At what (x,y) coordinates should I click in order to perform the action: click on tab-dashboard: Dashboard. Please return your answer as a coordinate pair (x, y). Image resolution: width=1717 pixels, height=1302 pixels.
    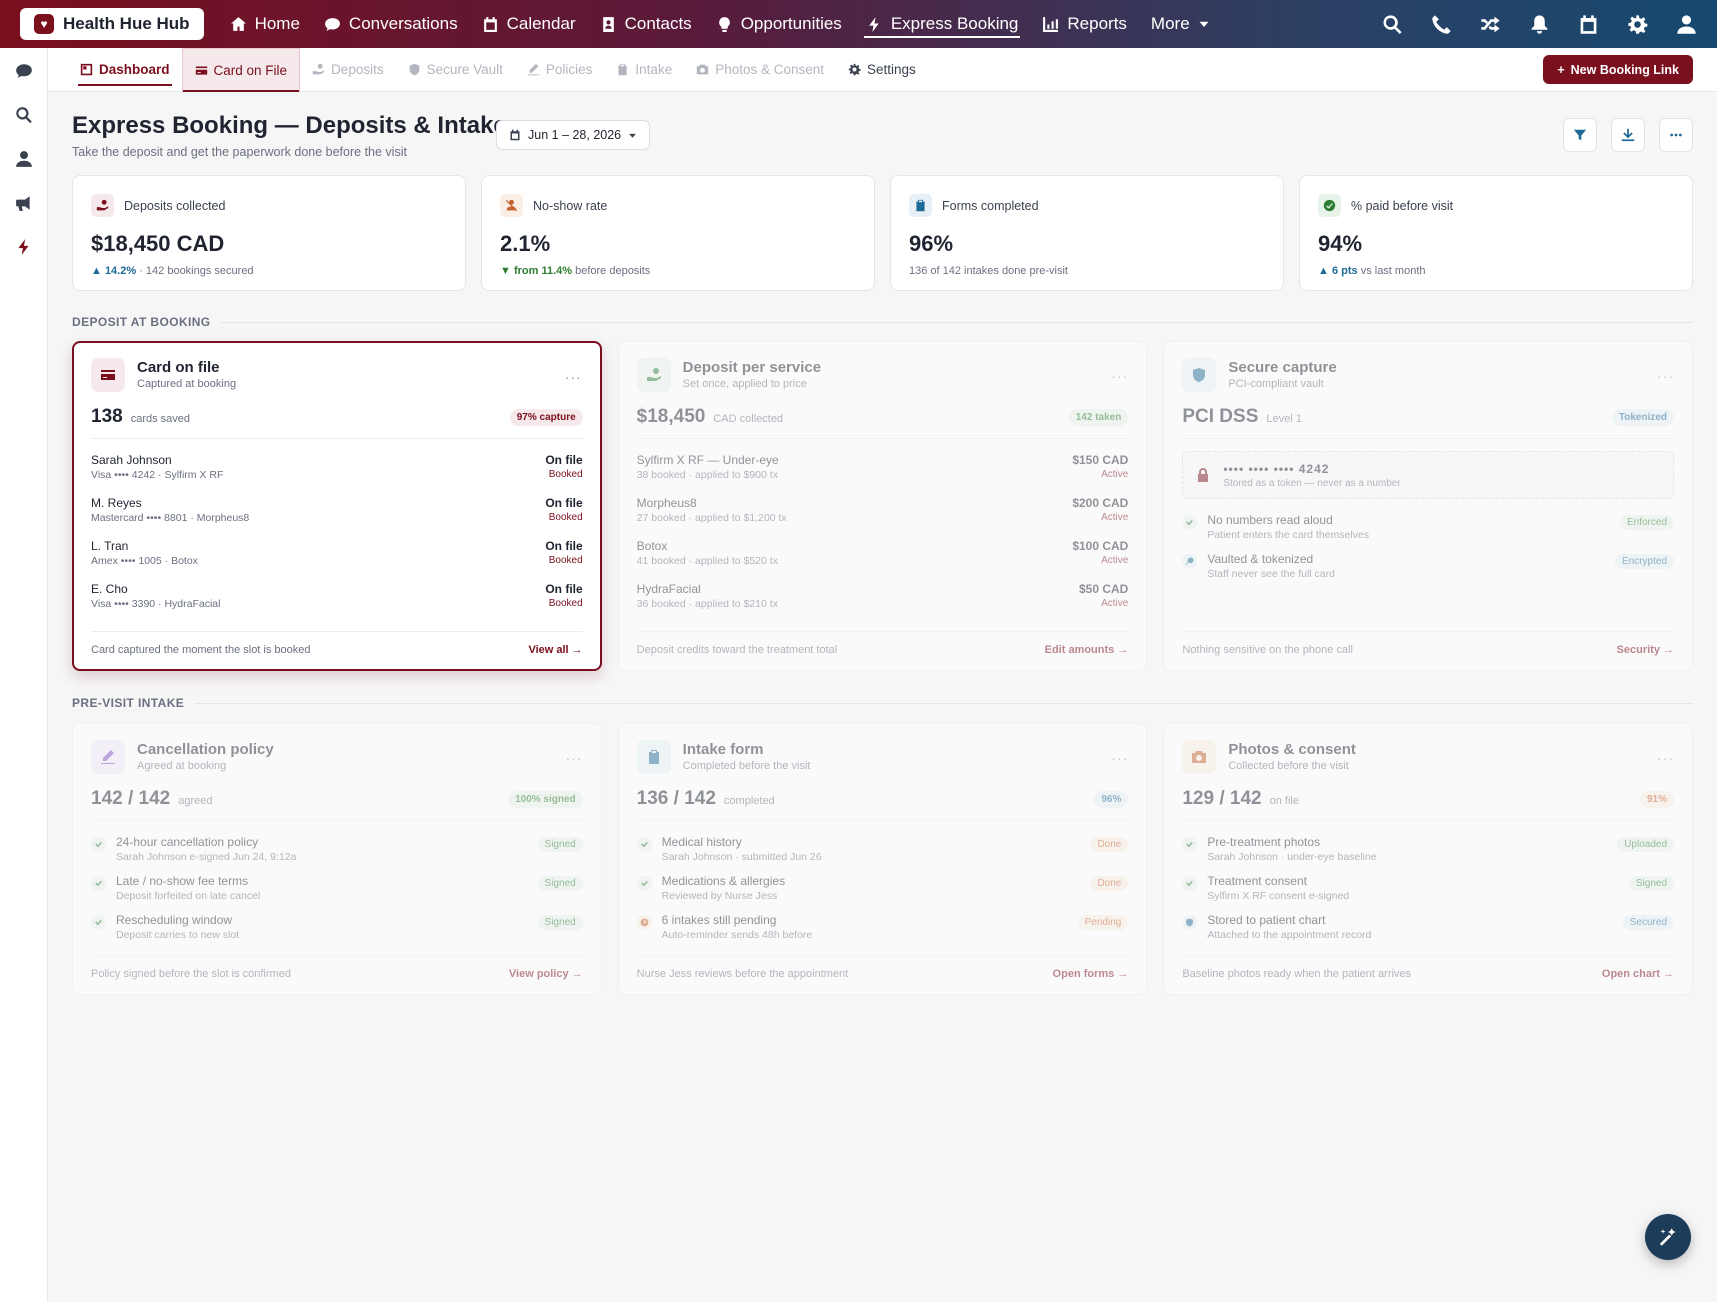
    Looking at the image, I should click on (125, 70).